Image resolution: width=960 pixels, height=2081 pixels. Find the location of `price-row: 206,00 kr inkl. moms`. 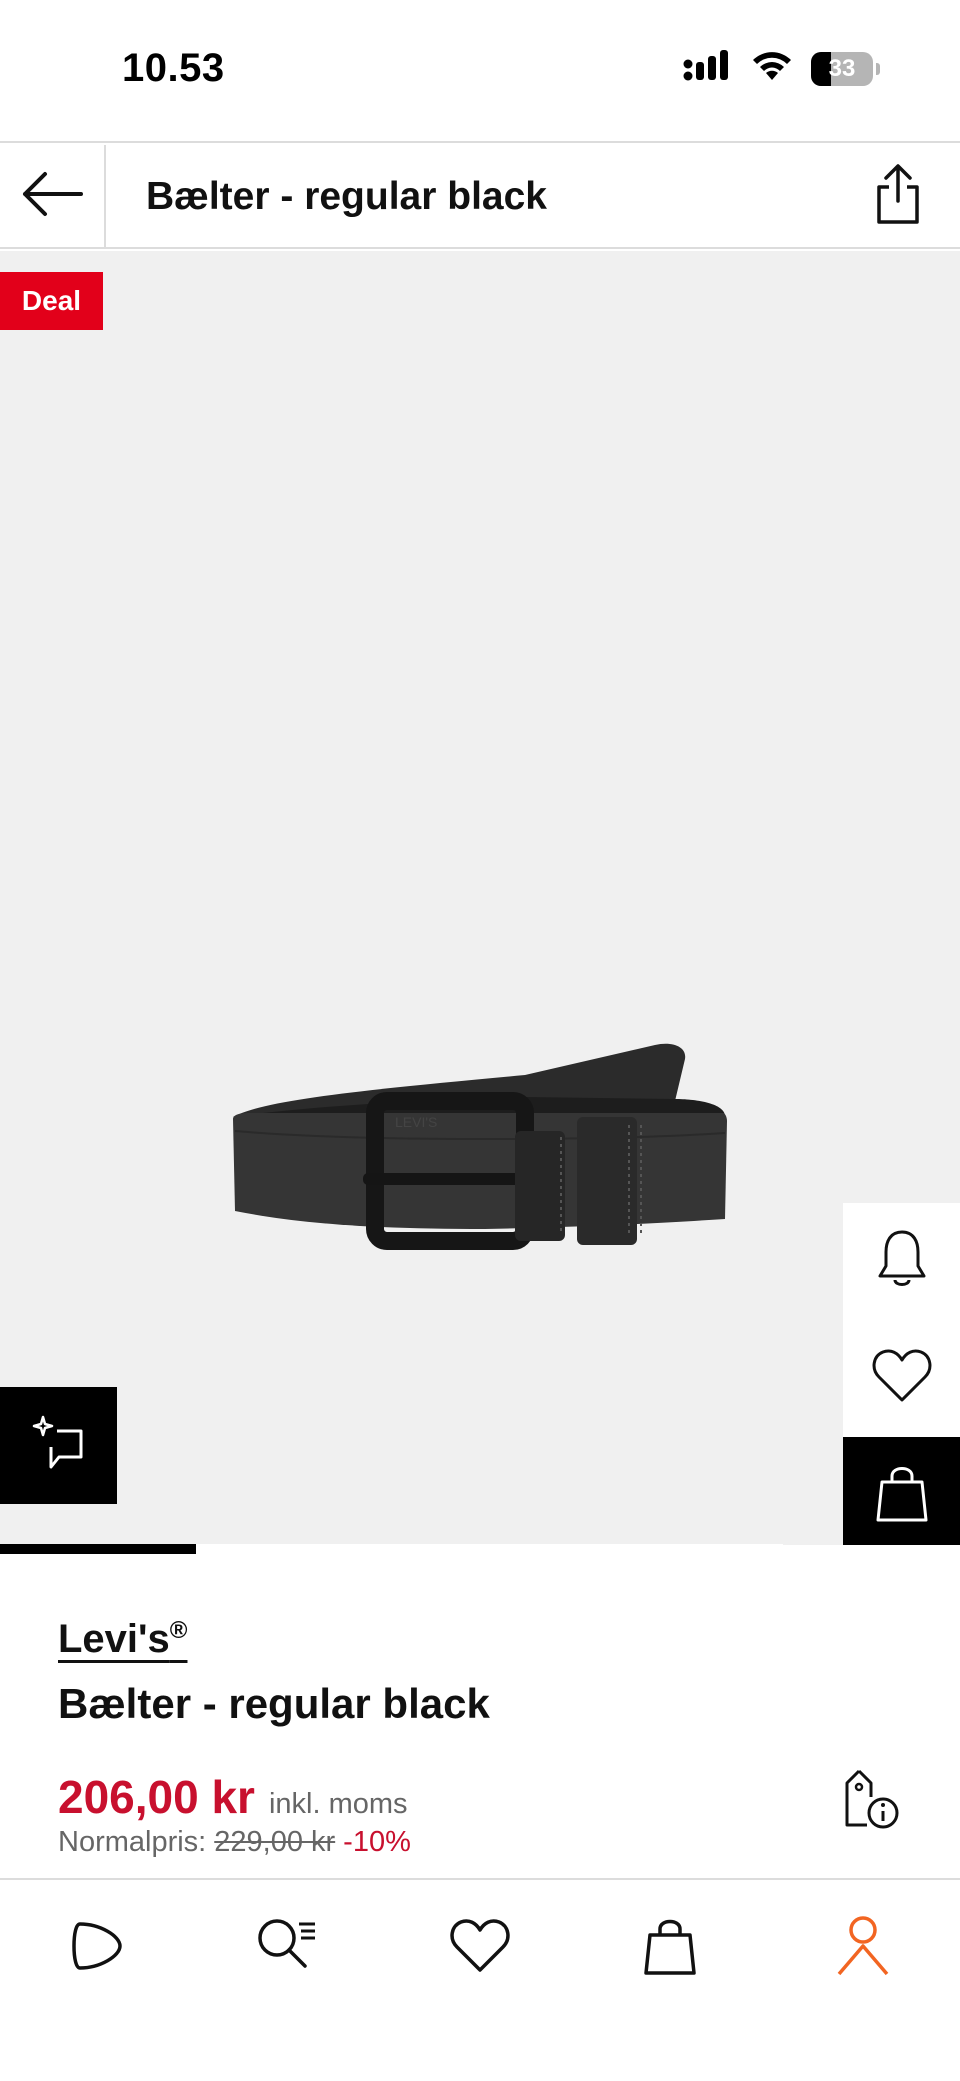

price-row: 206,00 kr inkl. moms is located at coordinates (233, 1797).